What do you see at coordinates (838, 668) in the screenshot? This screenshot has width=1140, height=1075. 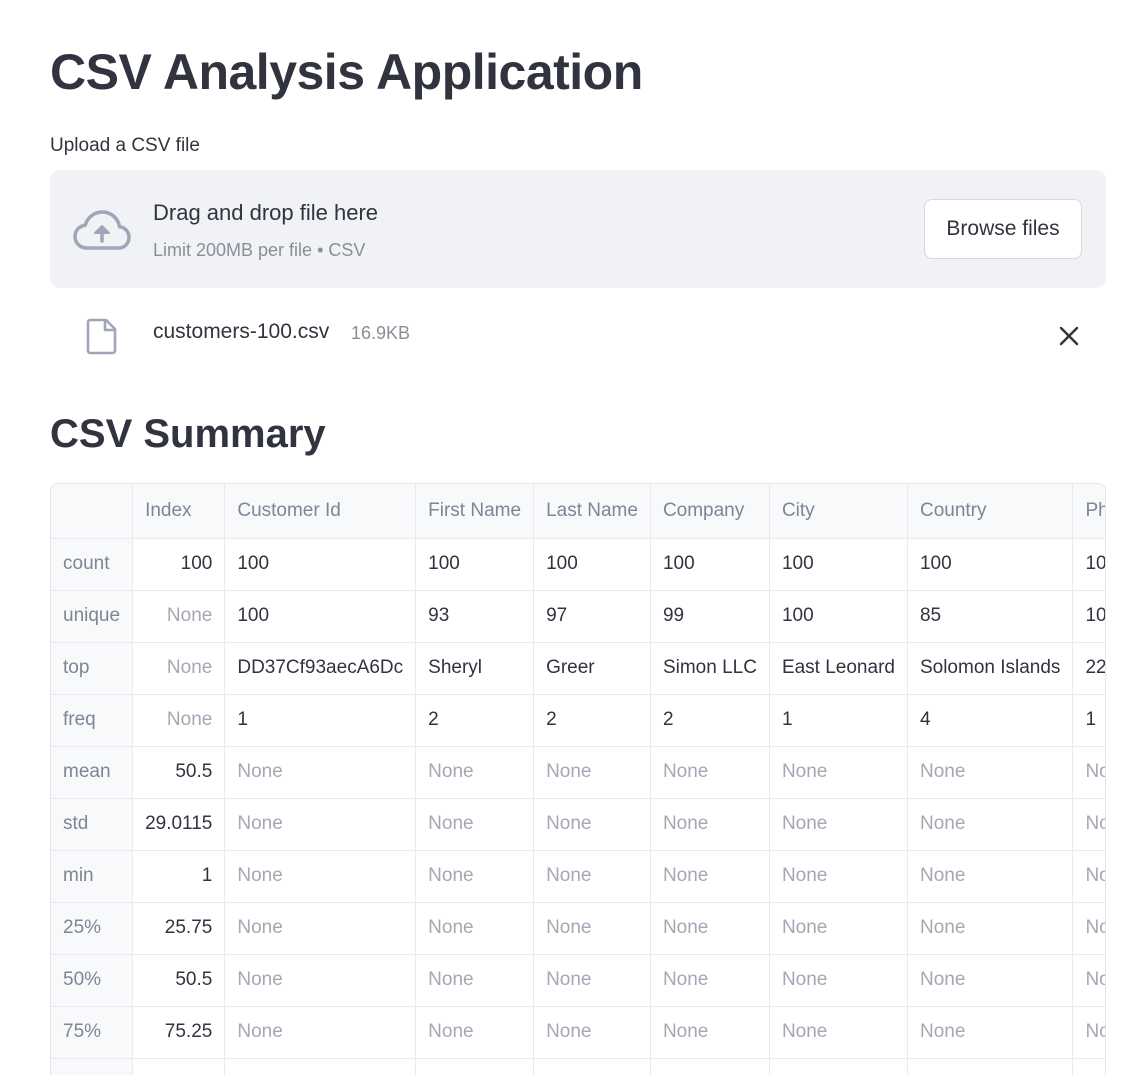 I see `table-cell: East Leonard` at bounding box center [838, 668].